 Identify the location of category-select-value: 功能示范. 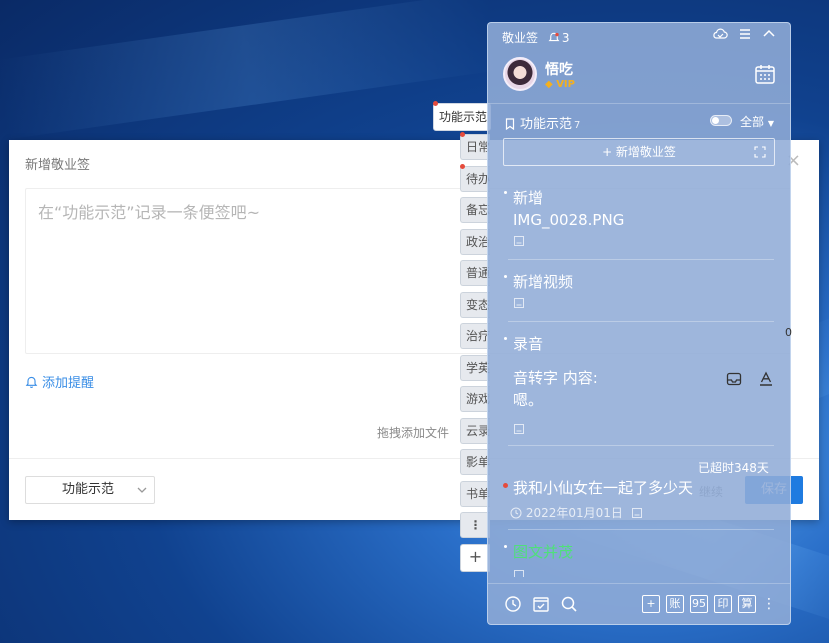
(88, 489).